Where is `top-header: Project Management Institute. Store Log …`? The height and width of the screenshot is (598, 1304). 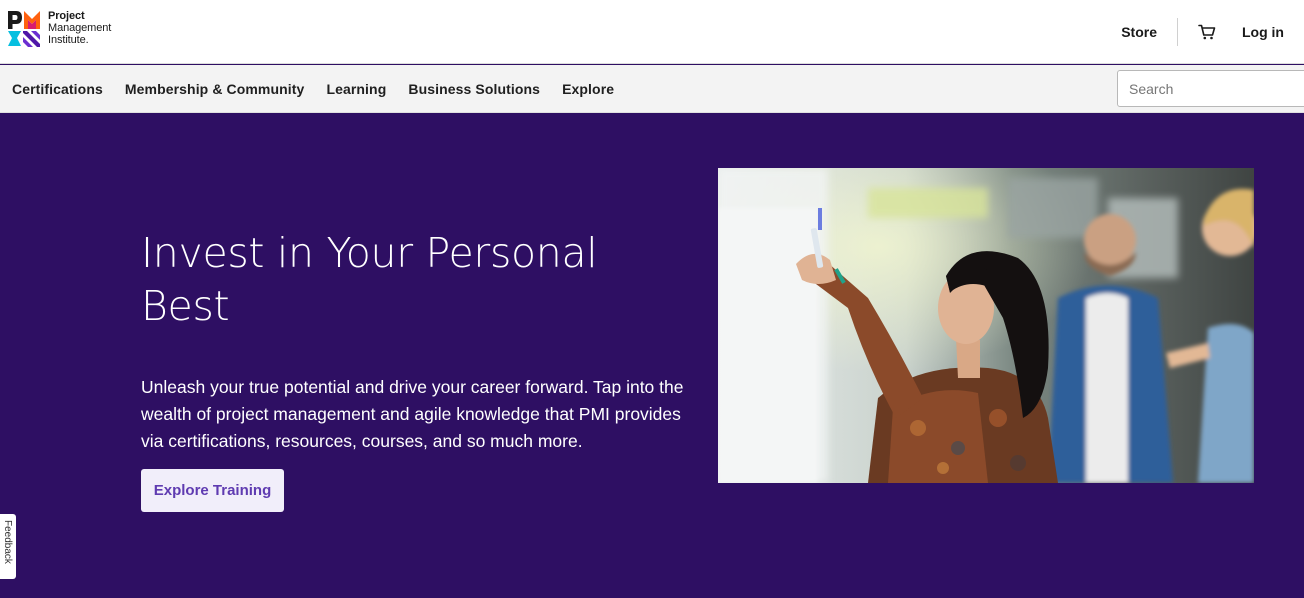
top-header: Project Management Institute. Store Log … is located at coordinates (652, 32).